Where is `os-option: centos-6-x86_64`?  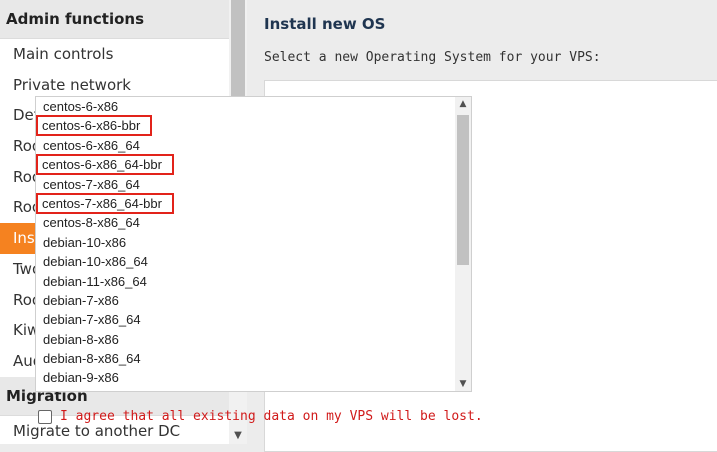 os-option: centos-6-x86_64 is located at coordinates (253, 145).